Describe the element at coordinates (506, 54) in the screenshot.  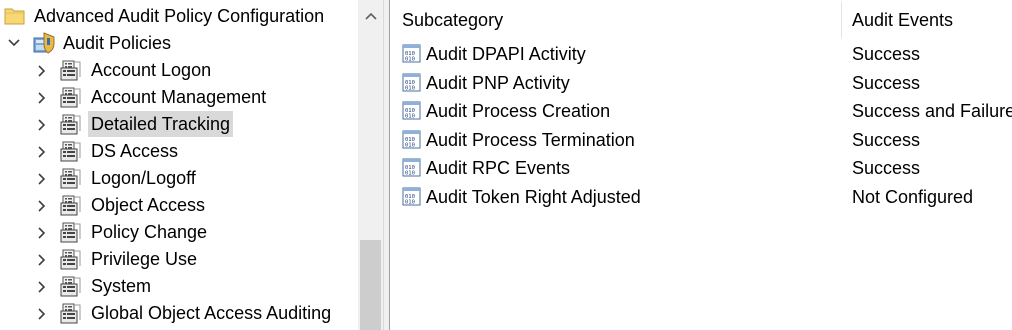
I see `subcategory-name: Audit DPAPI Activity` at that location.